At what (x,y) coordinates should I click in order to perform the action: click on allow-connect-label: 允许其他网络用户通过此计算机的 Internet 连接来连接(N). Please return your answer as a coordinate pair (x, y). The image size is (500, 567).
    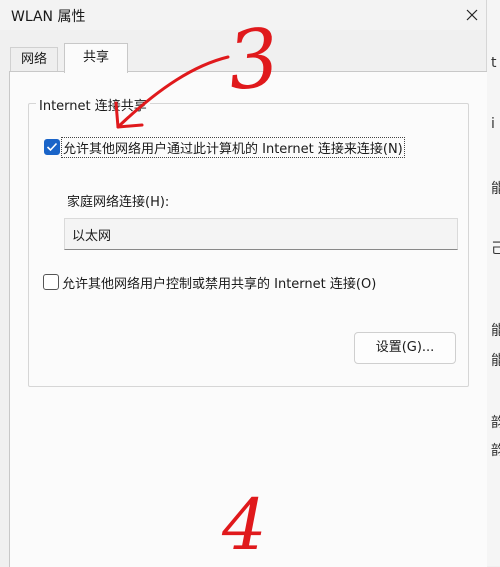
    Looking at the image, I should click on (233, 147).